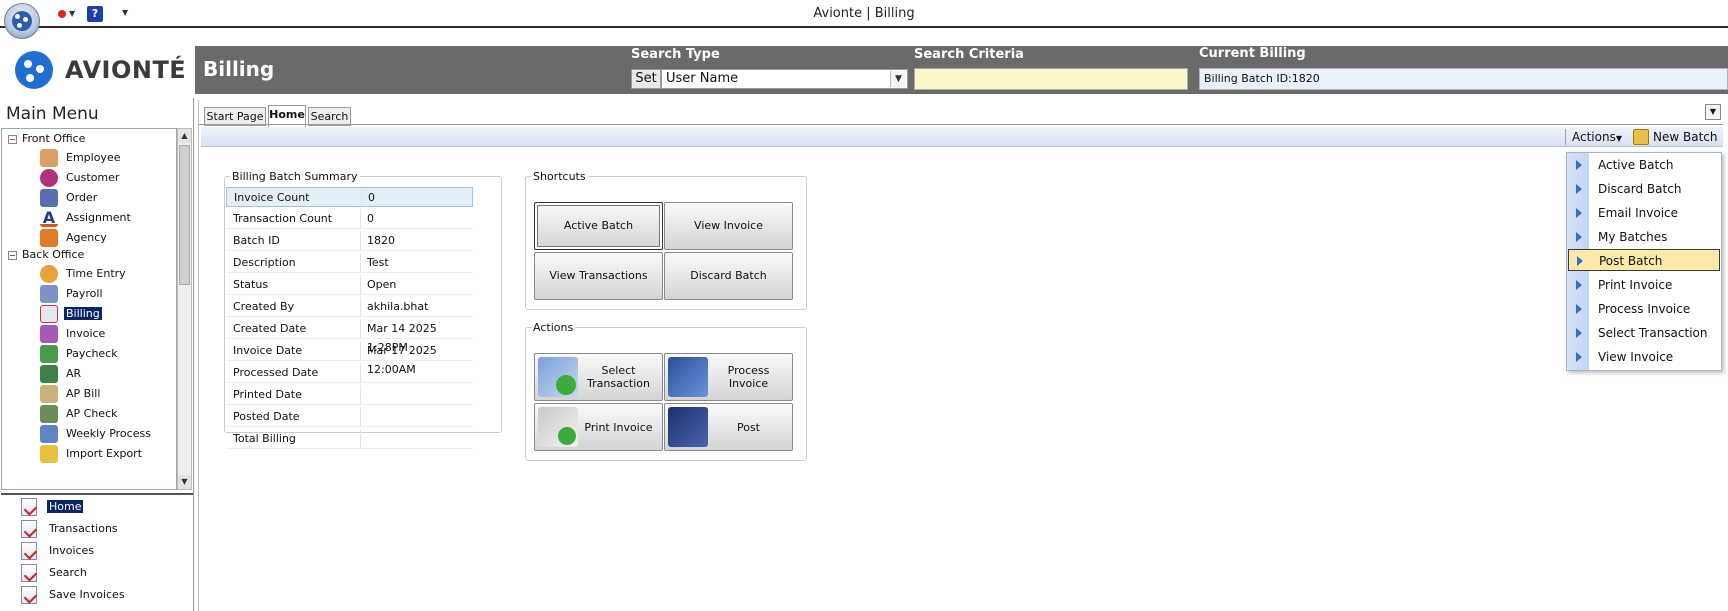 This screenshot has height=611, width=1728. What do you see at coordinates (184, 482) in the screenshot?
I see `scroll-down-icon: ▼` at bounding box center [184, 482].